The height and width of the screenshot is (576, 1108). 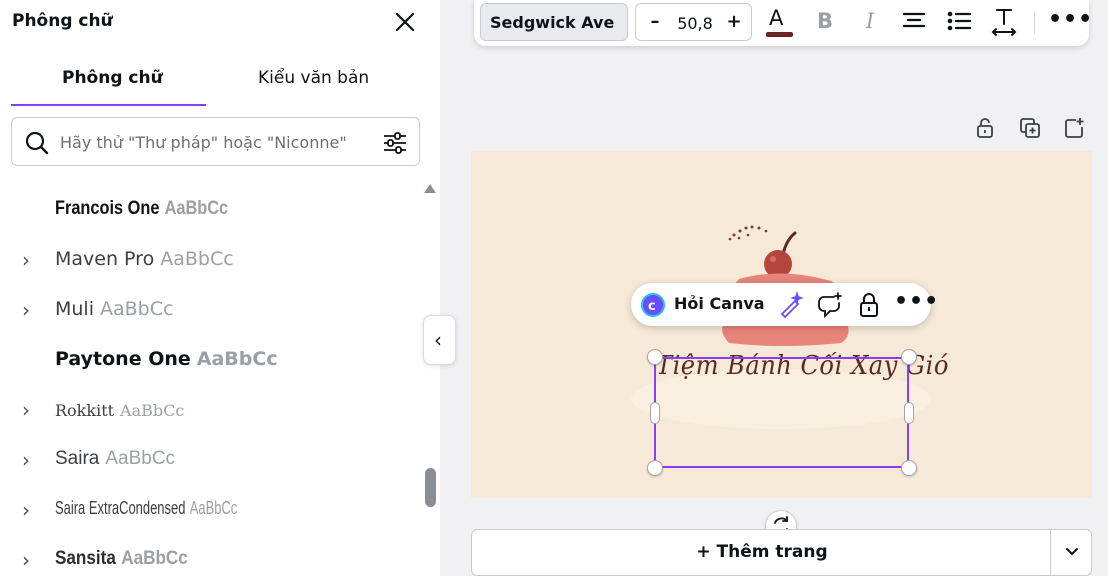 What do you see at coordinates (77, 458) in the screenshot?
I see `font-name-label: Saira` at bounding box center [77, 458].